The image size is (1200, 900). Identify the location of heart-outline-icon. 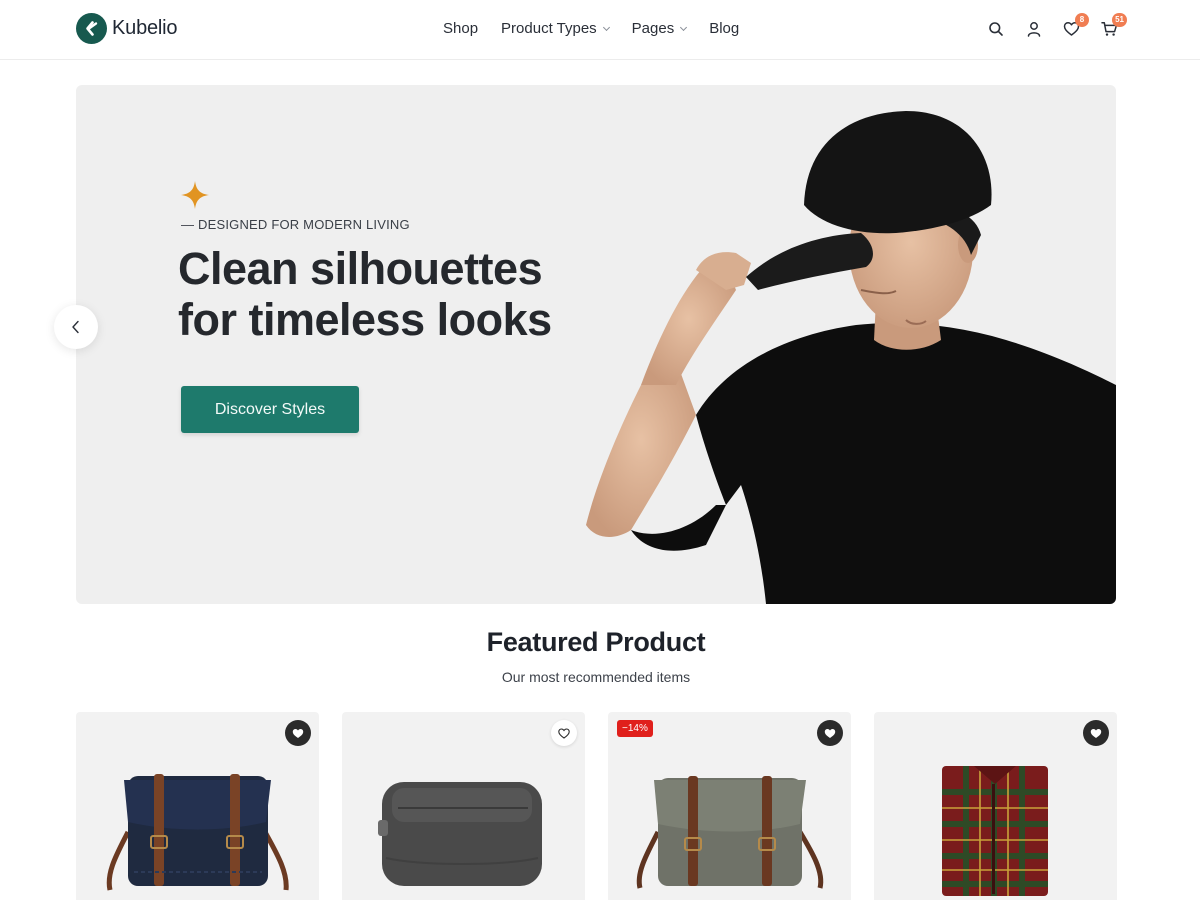
(564, 733).